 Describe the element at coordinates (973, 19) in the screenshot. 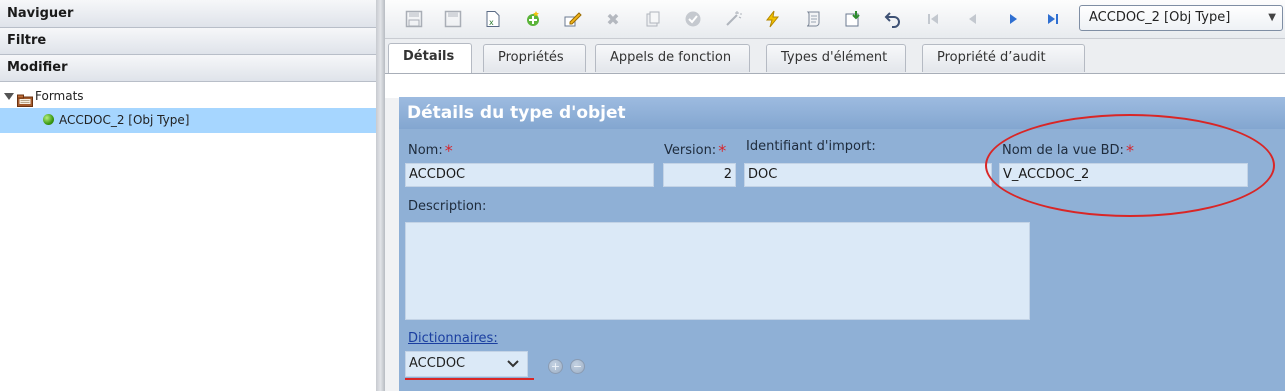

I see `previous-page-icon` at that location.